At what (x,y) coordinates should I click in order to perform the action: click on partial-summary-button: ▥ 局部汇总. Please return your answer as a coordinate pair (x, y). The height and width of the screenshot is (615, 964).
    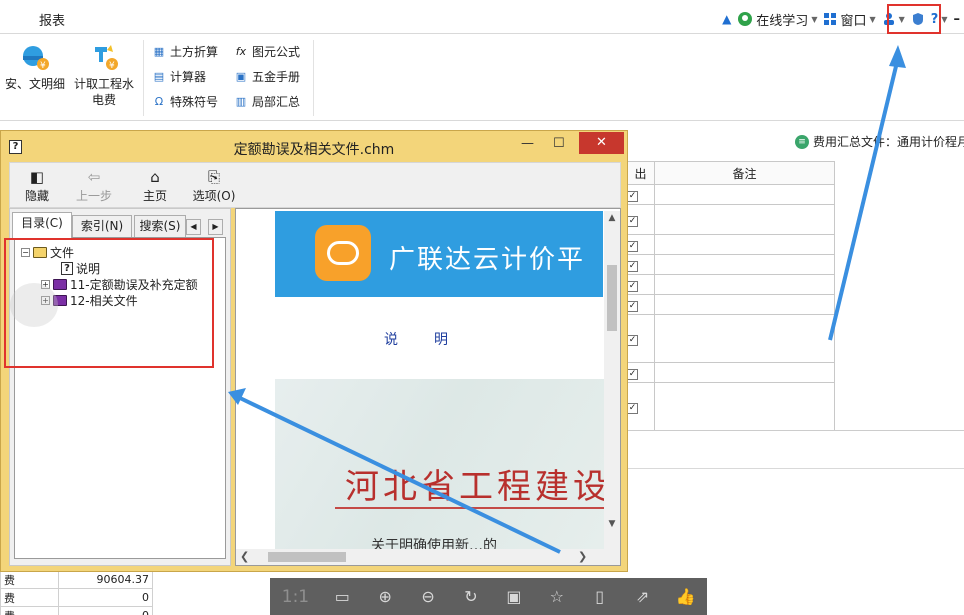
    Looking at the image, I should click on (267, 101).